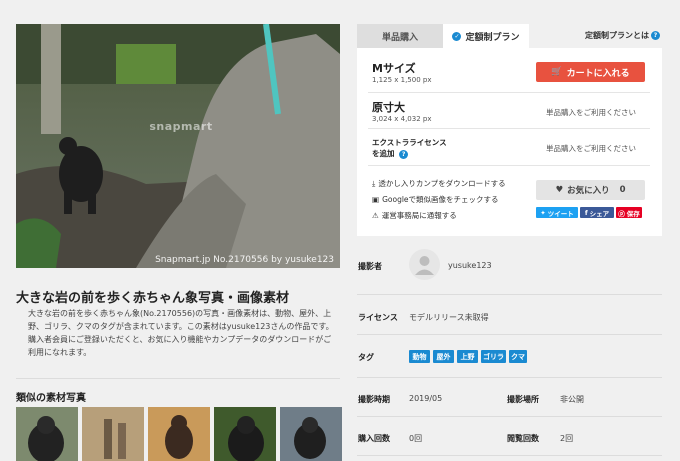  I want to click on pinterest-icon: ⓟ, so click(621, 213).